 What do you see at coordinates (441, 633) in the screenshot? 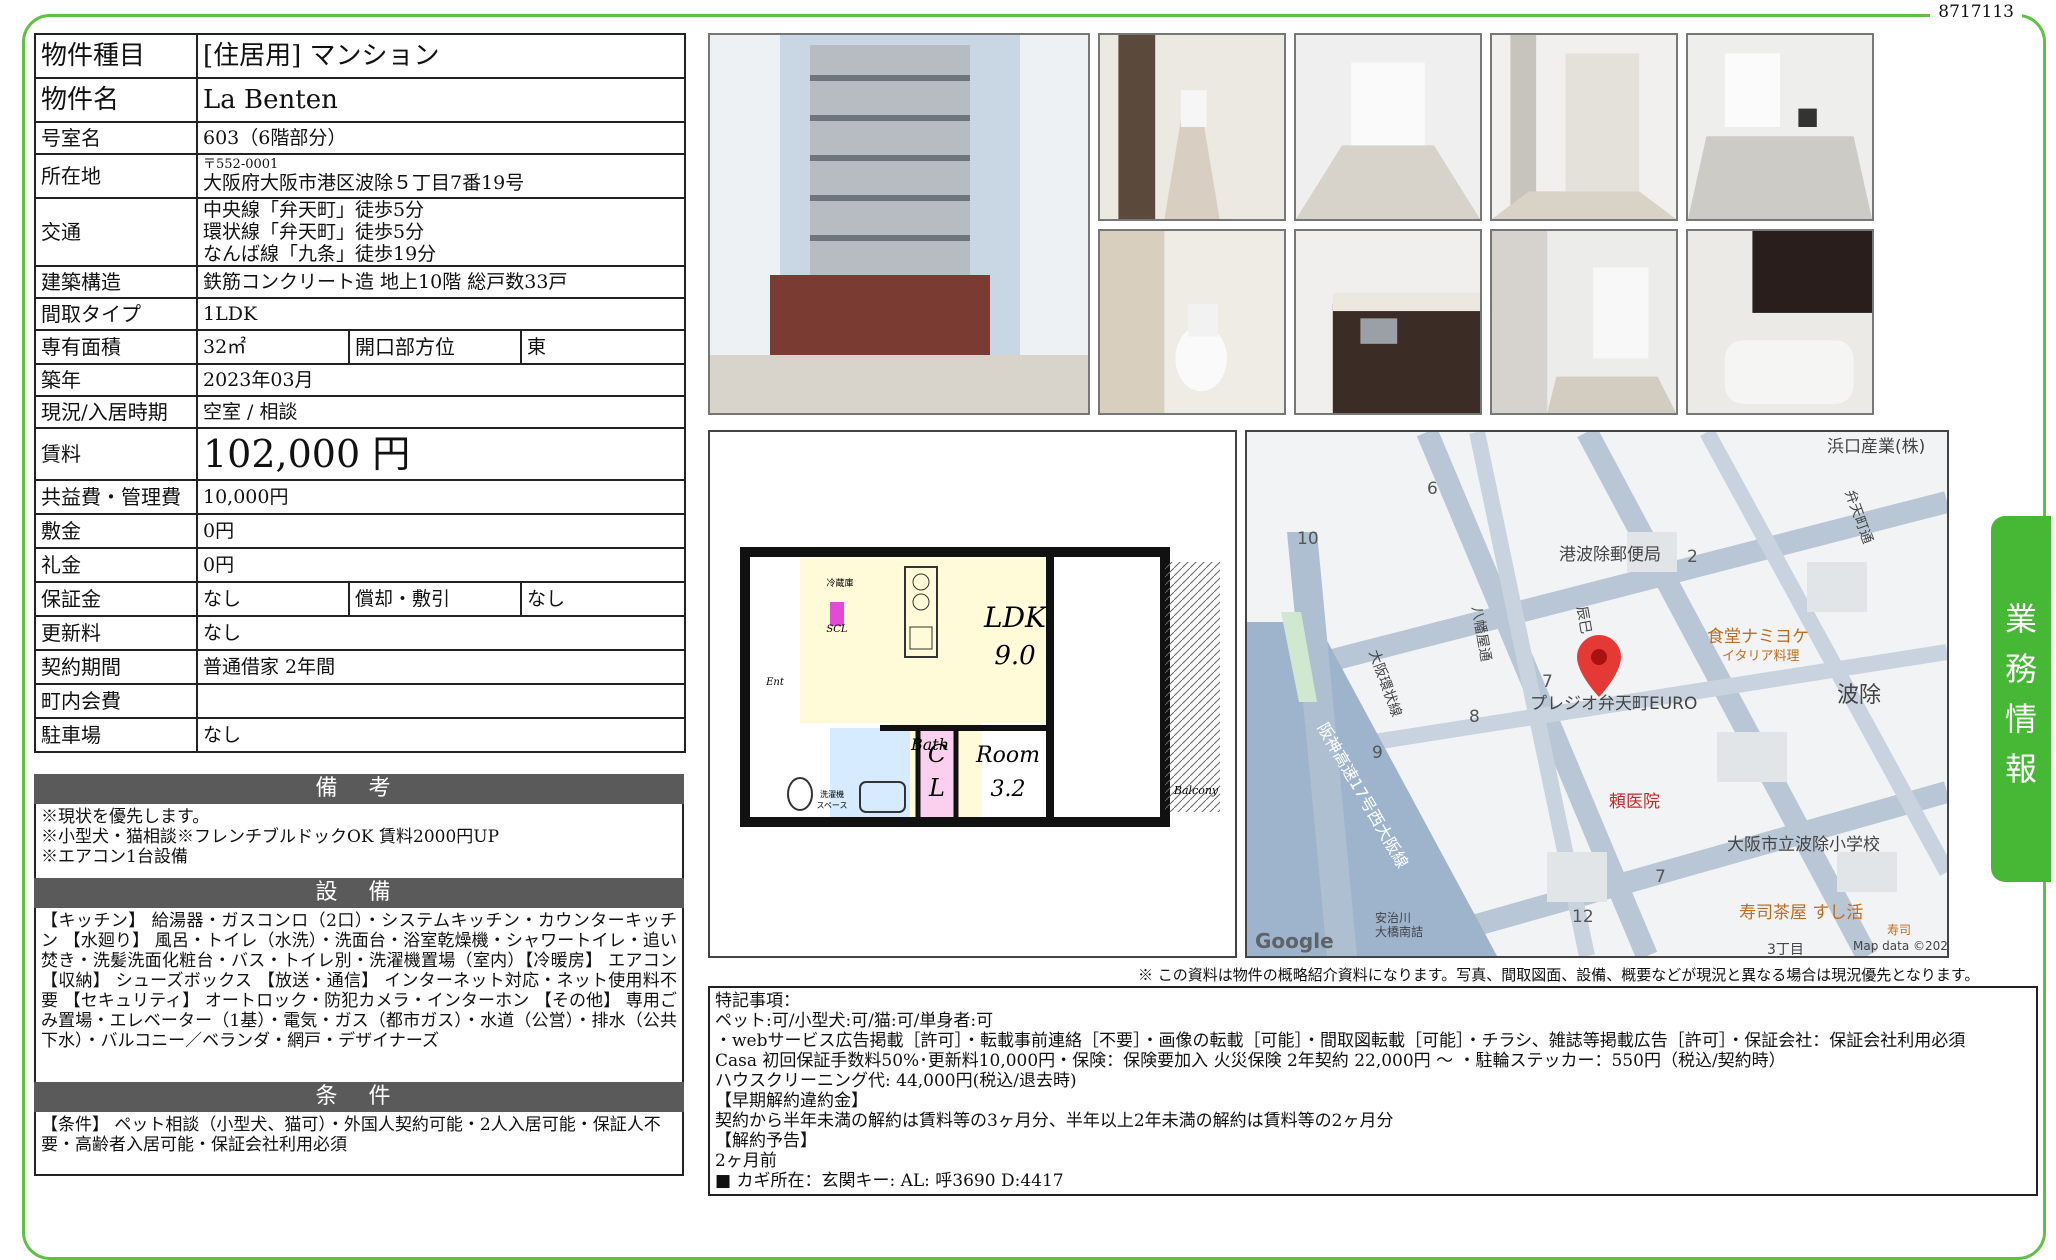
I see `renewal-value: なし` at bounding box center [441, 633].